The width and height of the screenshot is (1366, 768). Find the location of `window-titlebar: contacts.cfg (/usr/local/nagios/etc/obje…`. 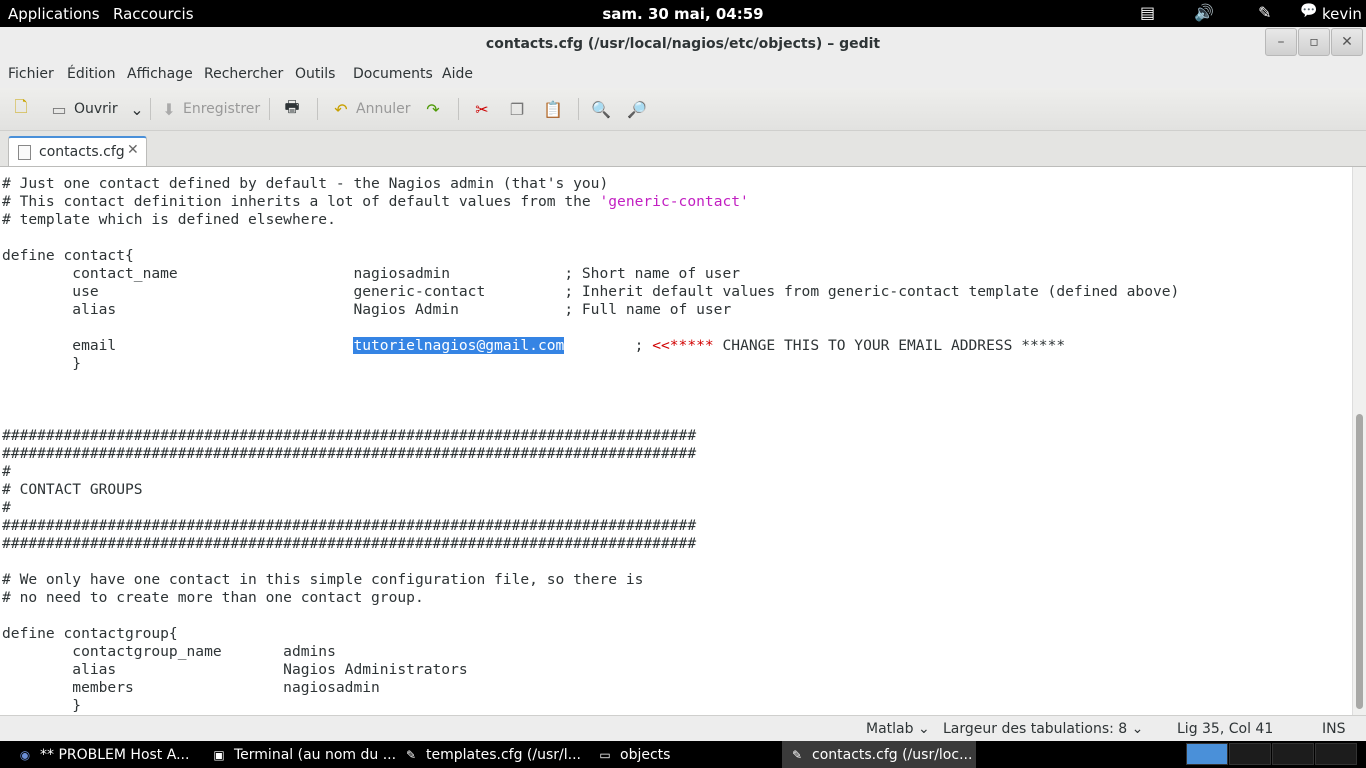

window-titlebar: contacts.cfg (/usr/local/nagios/etc/obje… is located at coordinates (683, 44).